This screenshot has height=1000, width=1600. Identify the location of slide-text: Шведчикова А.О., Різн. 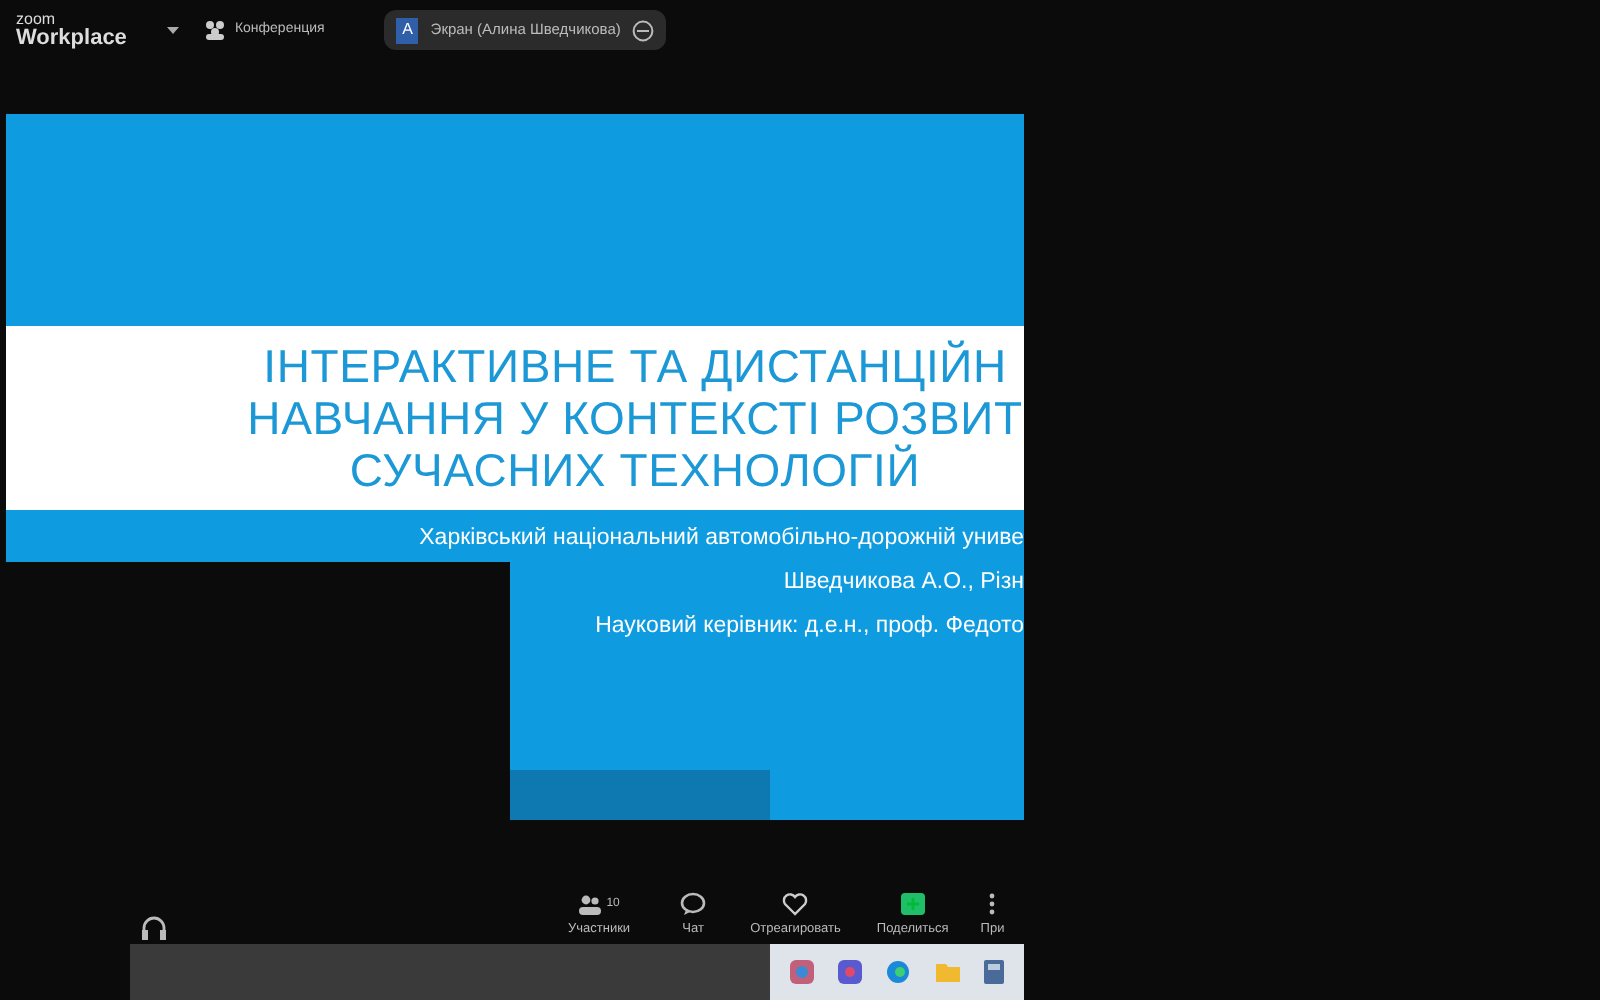
(903, 583).